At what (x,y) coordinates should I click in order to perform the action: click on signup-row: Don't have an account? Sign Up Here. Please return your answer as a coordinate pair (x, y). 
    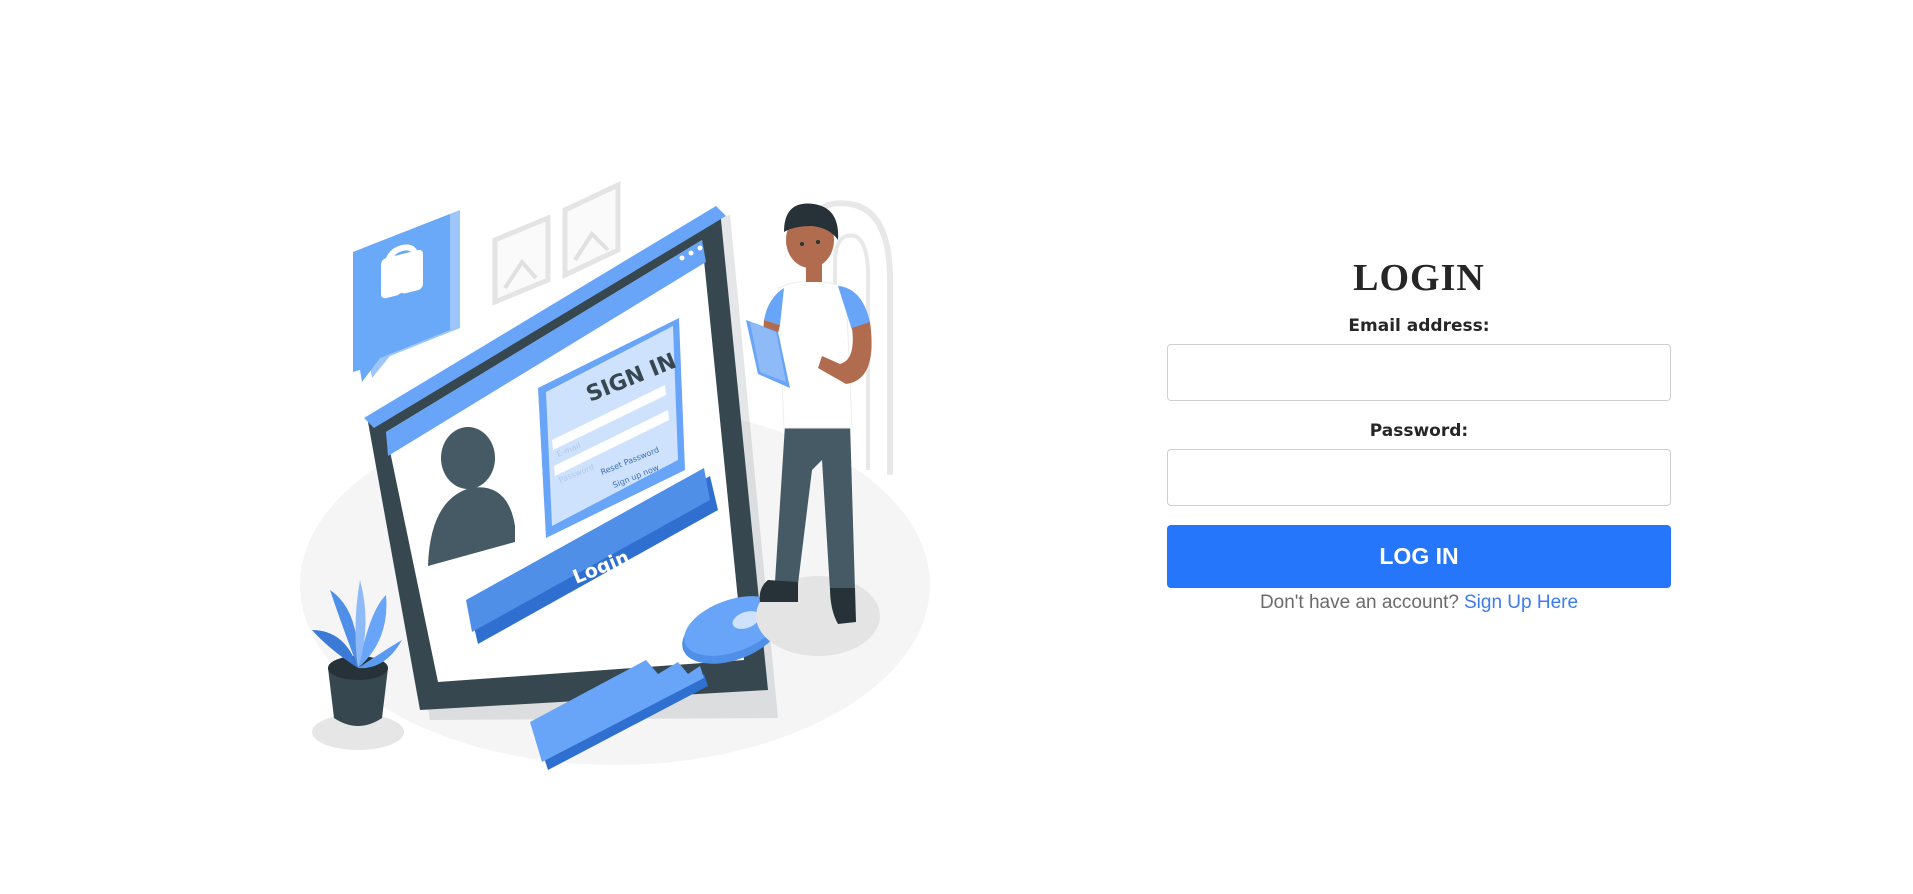
    Looking at the image, I should click on (1419, 603).